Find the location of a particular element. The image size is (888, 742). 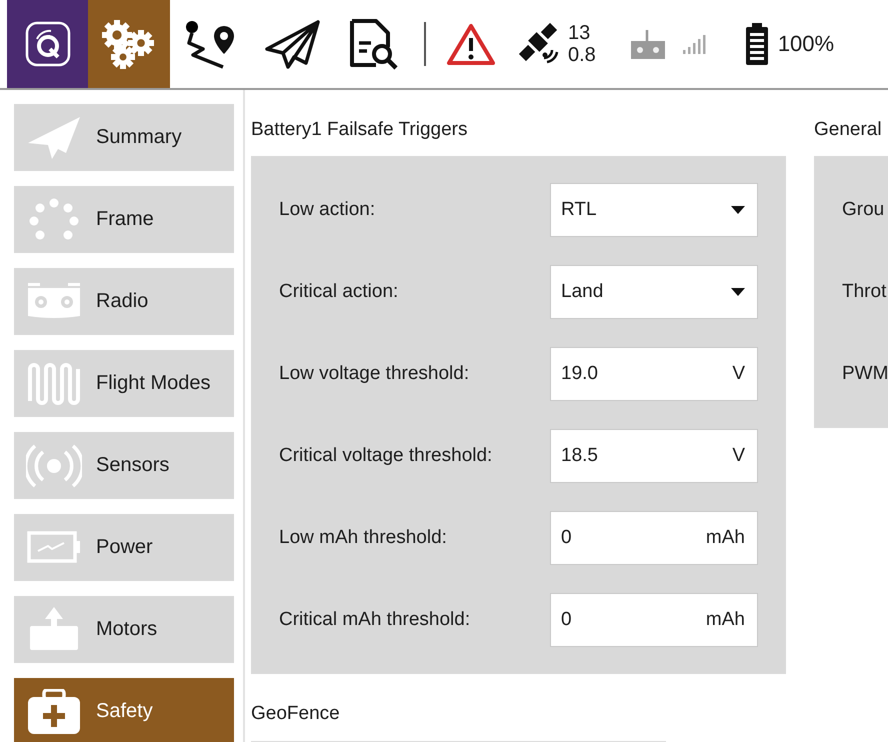

section-title: Battery1 Failsafe Triggers is located at coordinates (359, 130).